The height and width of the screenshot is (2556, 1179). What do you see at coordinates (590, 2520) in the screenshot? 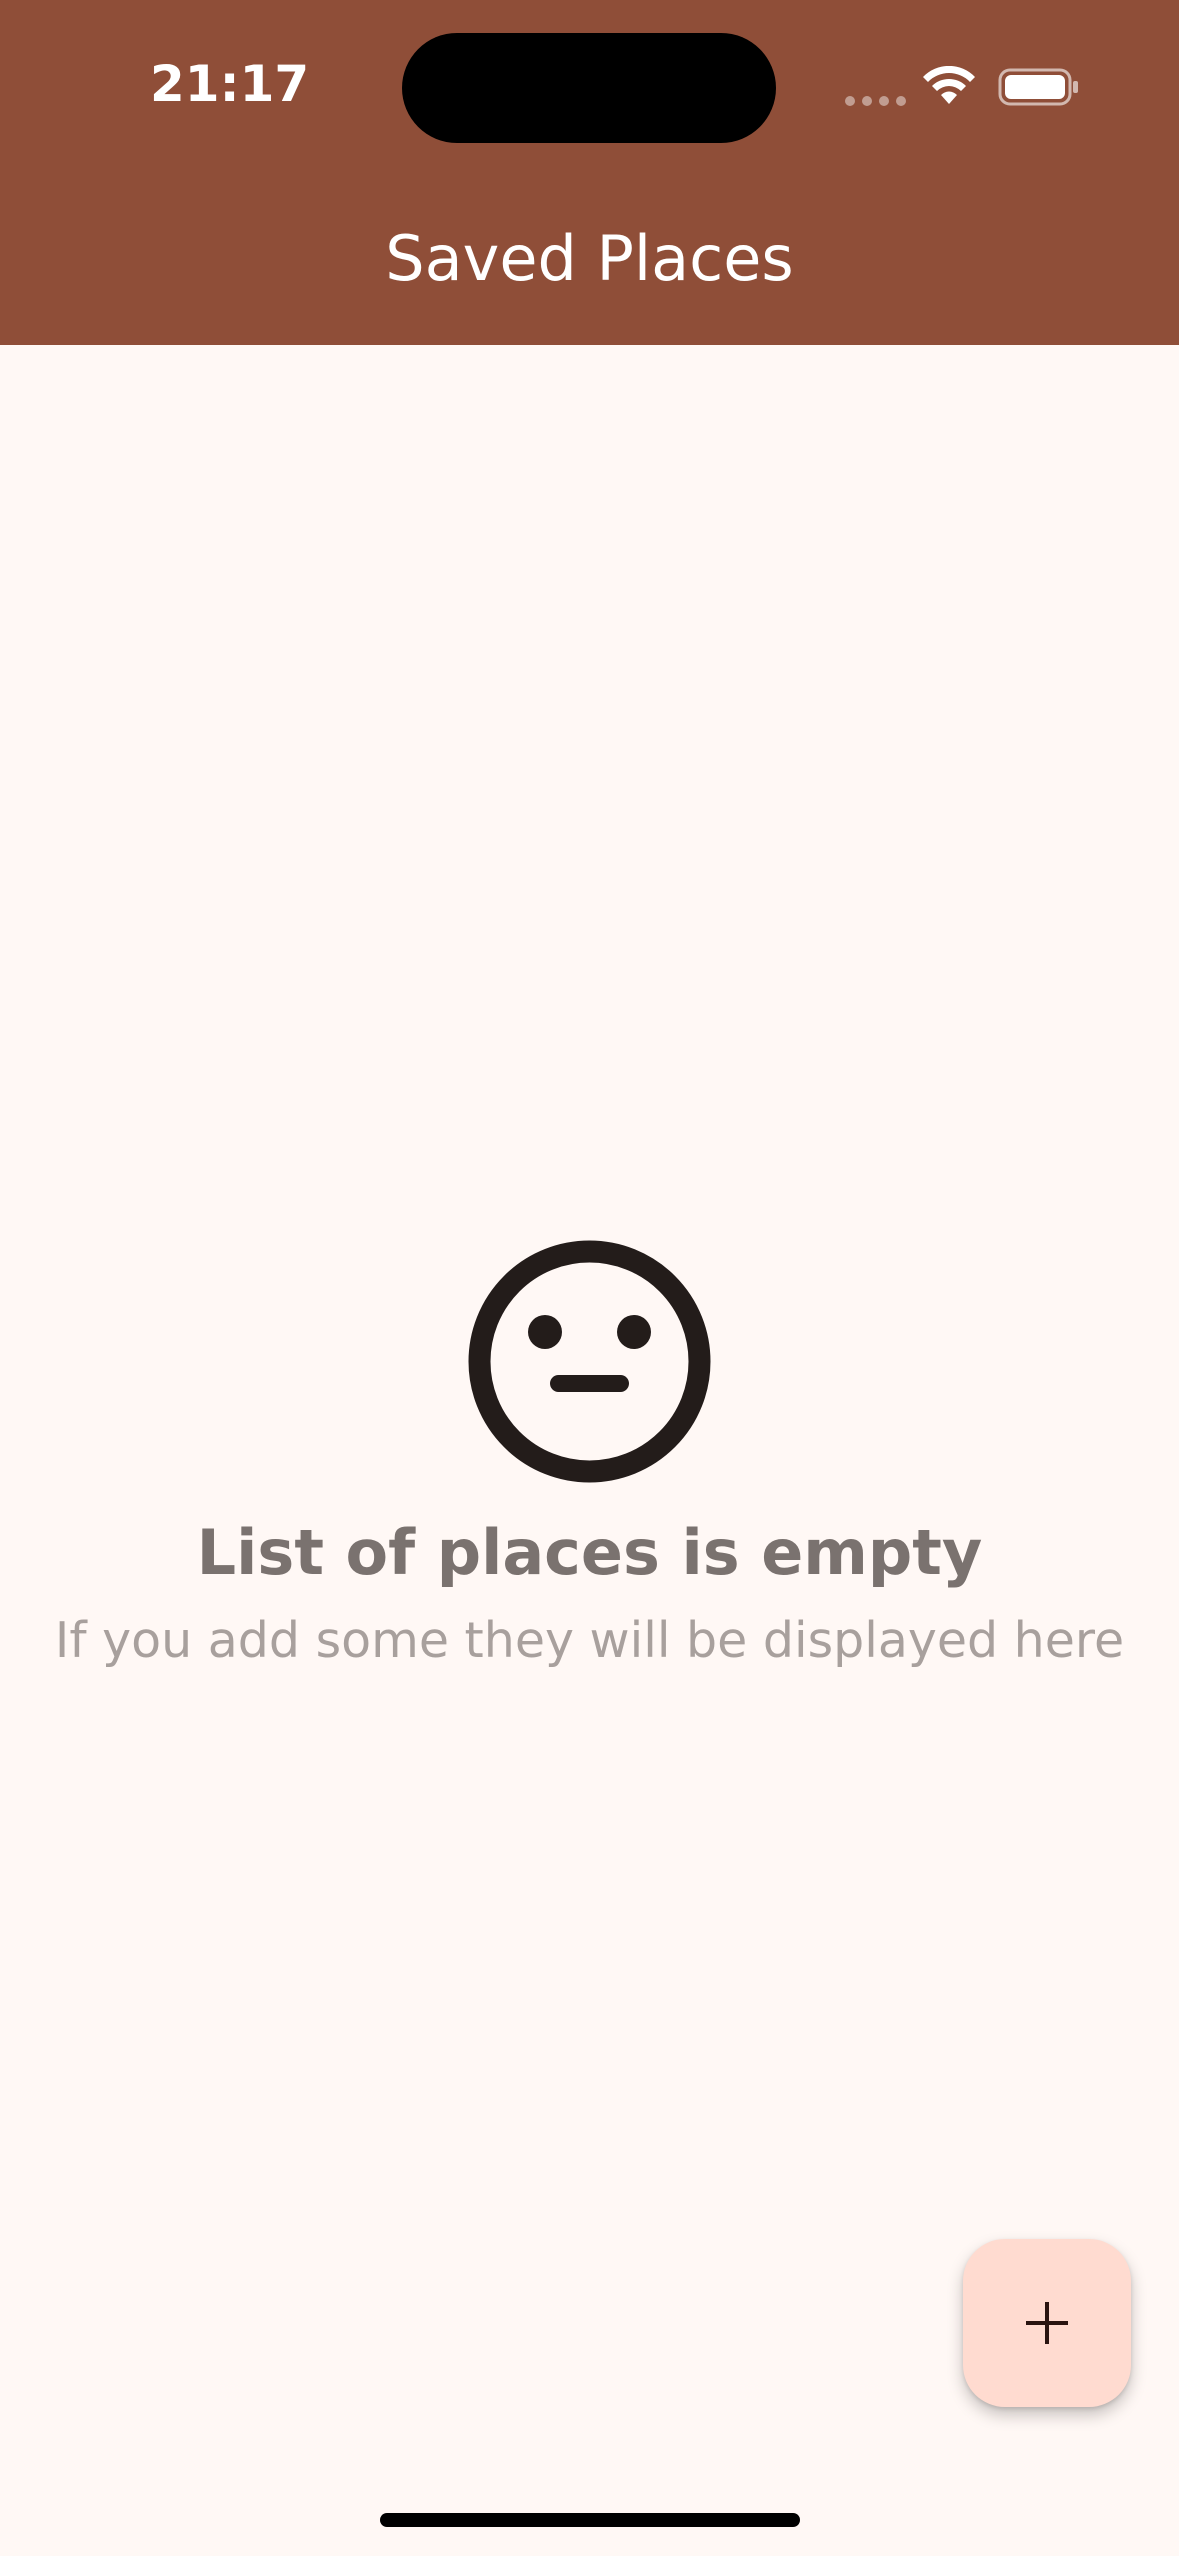
I see `home-indicator` at bounding box center [590, 2520].